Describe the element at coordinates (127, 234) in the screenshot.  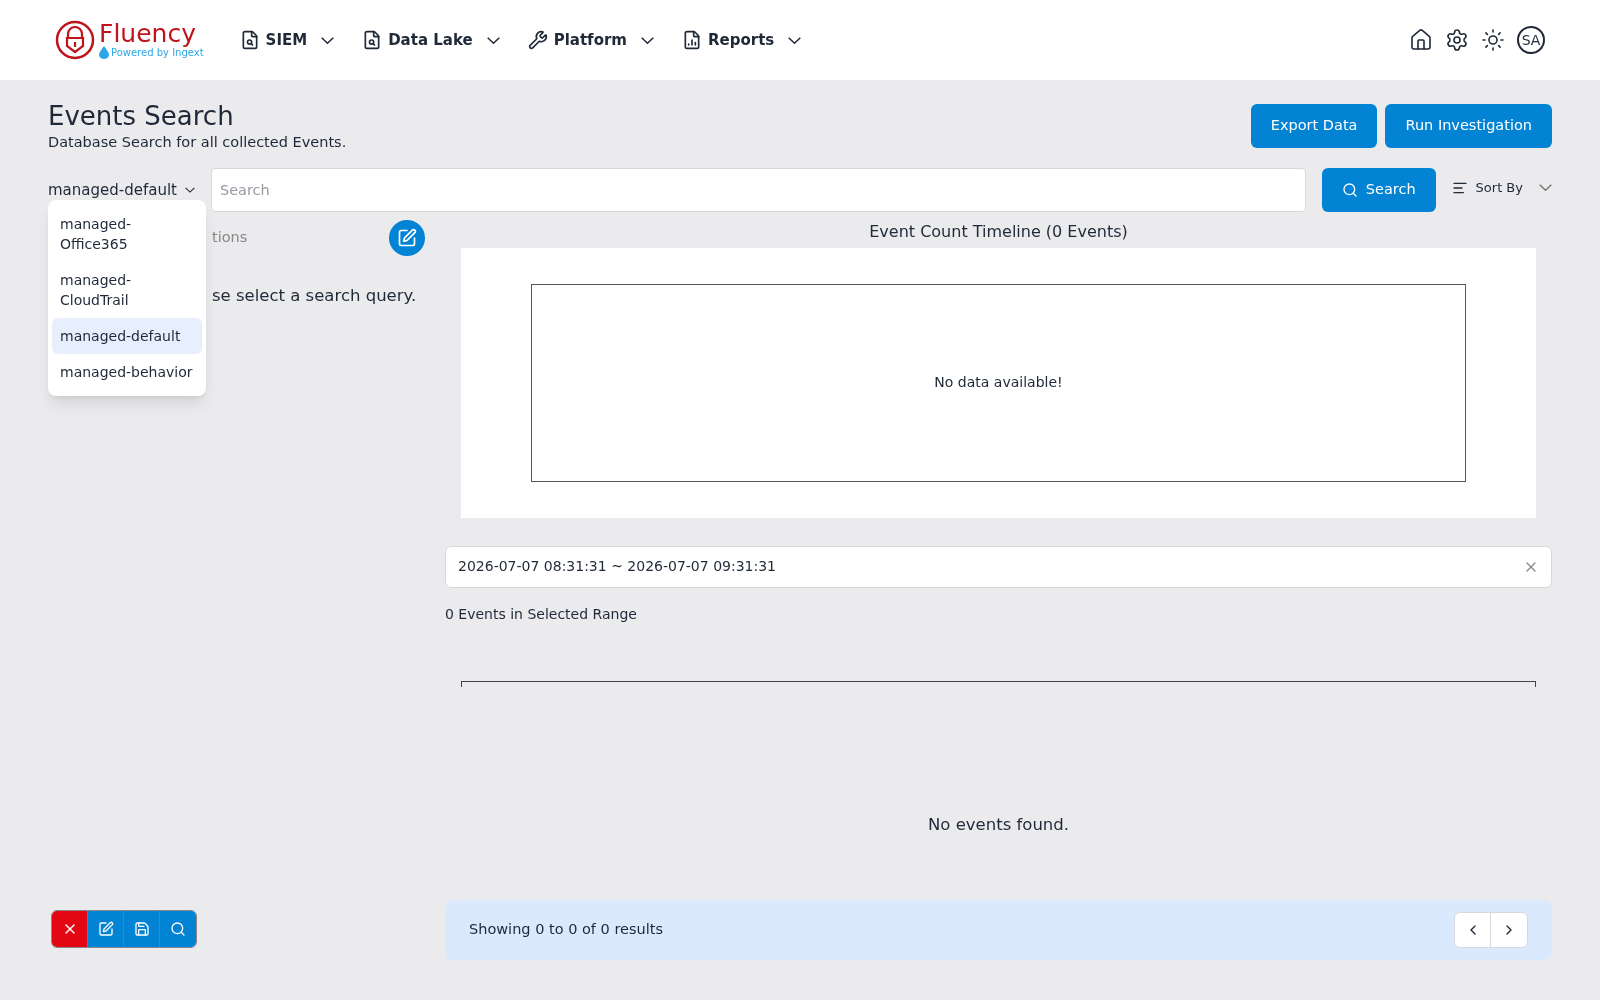
I see `menu-item: managed-Office365` at that location.